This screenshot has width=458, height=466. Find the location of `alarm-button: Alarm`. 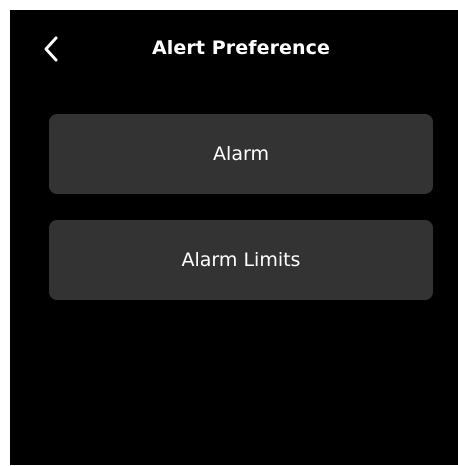

alarm-button: Alarm is located at coordinates (241, 154).